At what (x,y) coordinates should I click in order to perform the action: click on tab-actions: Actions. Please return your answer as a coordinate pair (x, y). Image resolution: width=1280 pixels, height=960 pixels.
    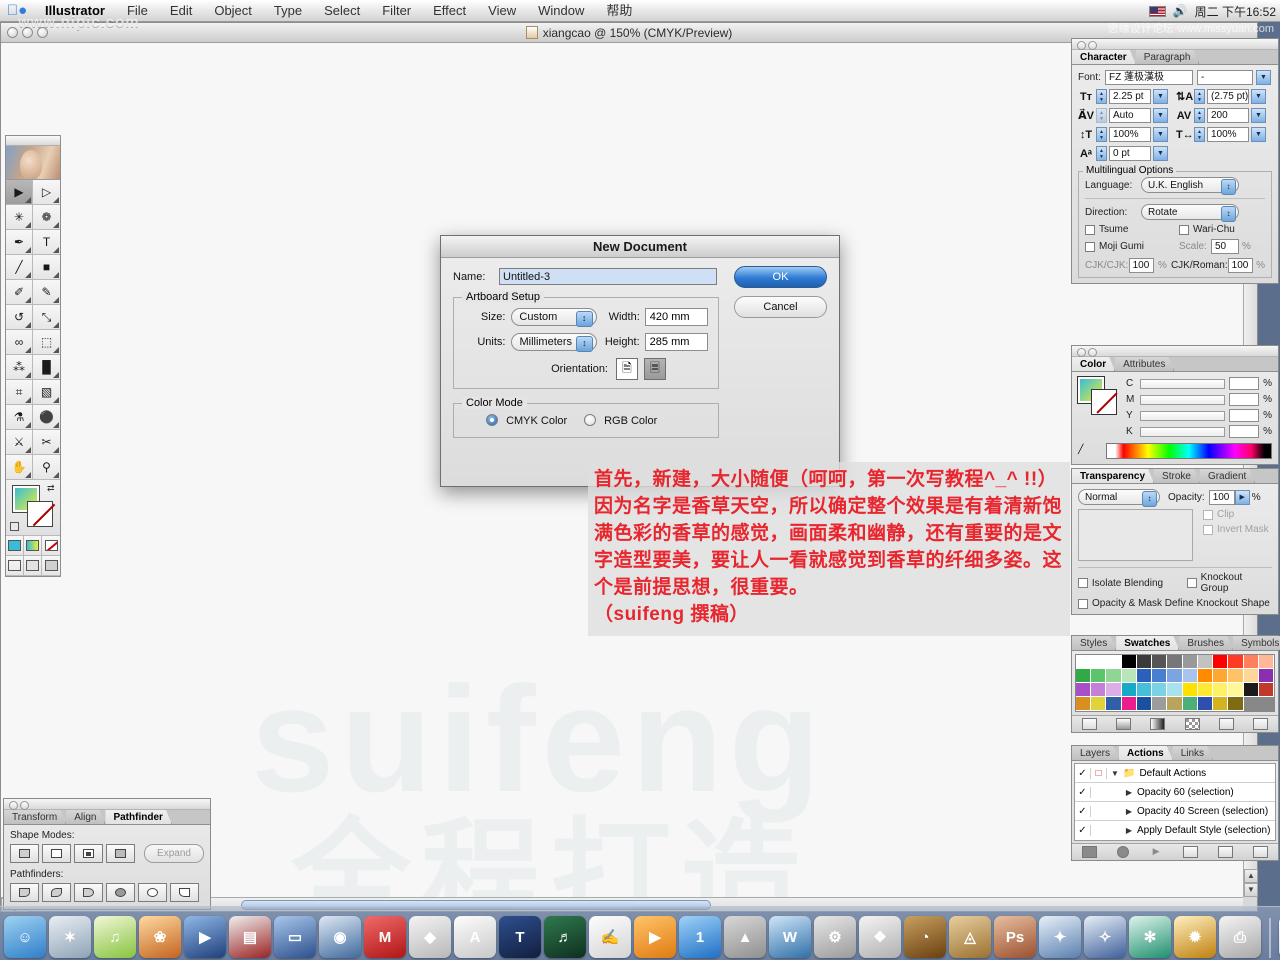
    Looking at the image, I should click on (1146, 753).